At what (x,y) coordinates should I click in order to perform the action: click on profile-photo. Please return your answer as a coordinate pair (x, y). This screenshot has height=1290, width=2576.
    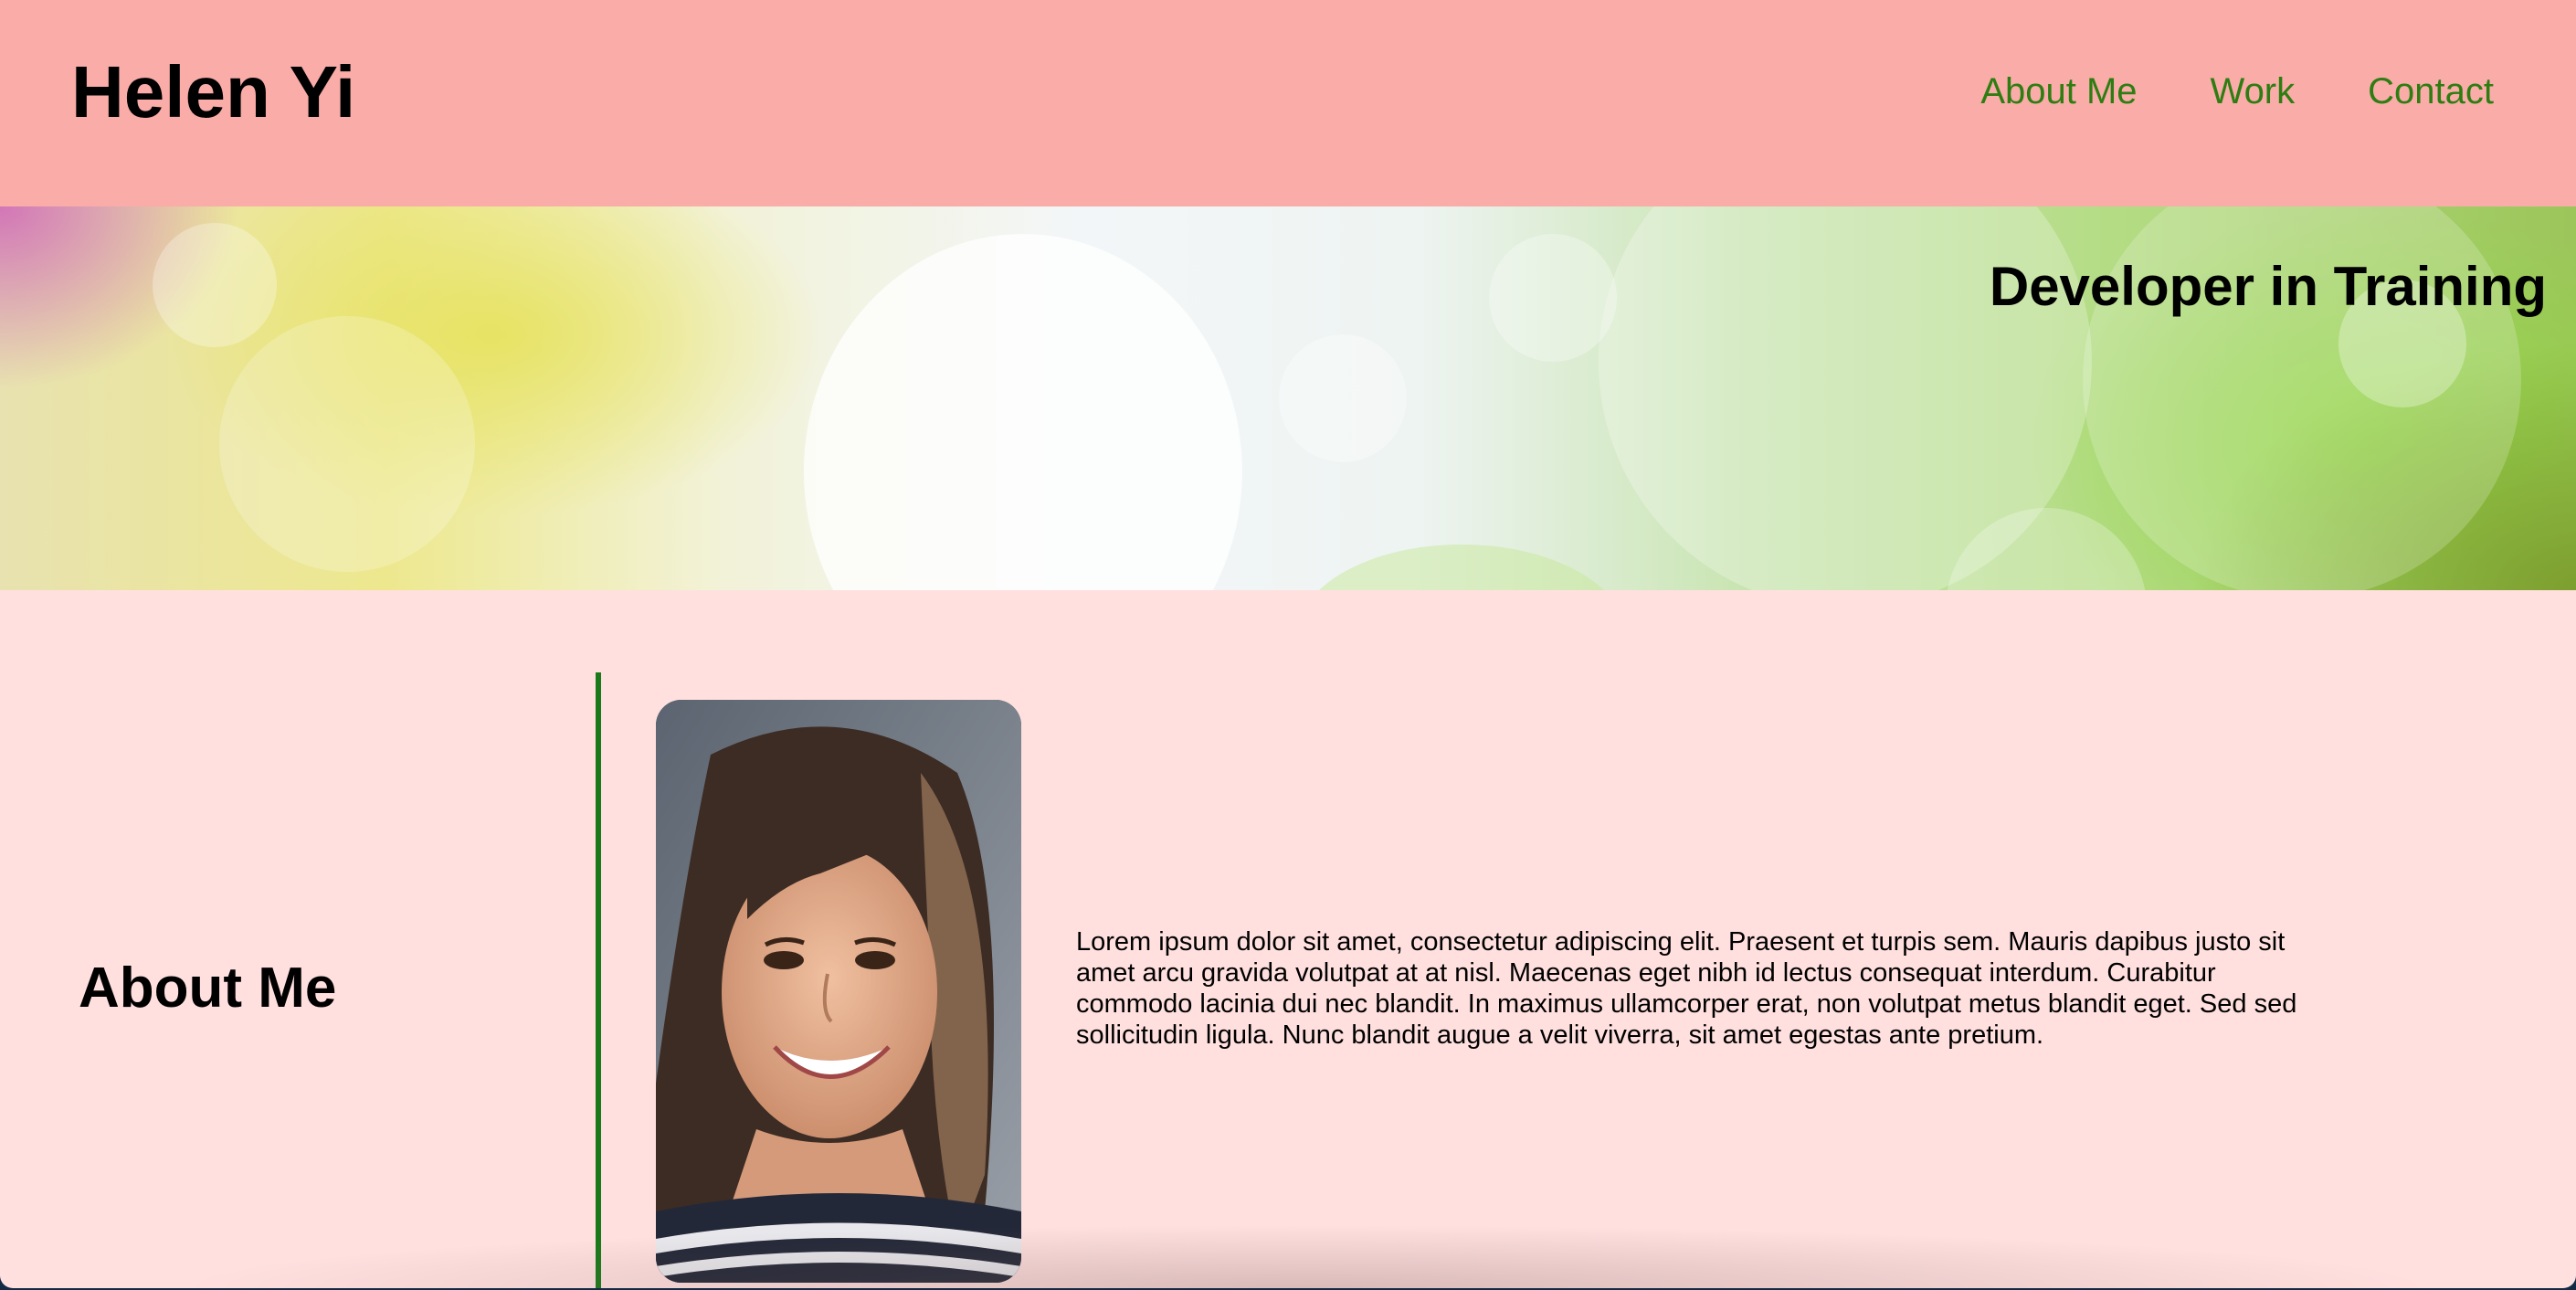
    Looking at the image, I should click on (839, 991).